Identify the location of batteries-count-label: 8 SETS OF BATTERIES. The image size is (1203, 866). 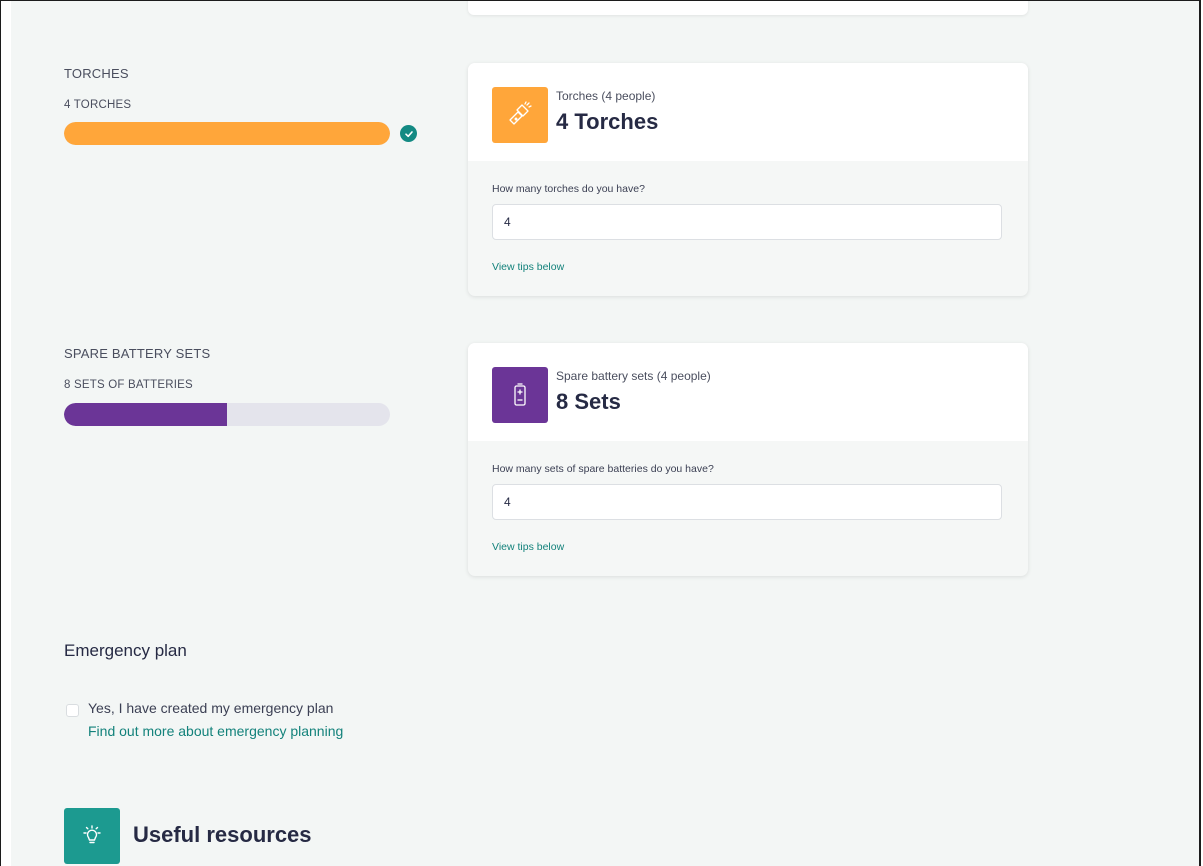
(128, 385).